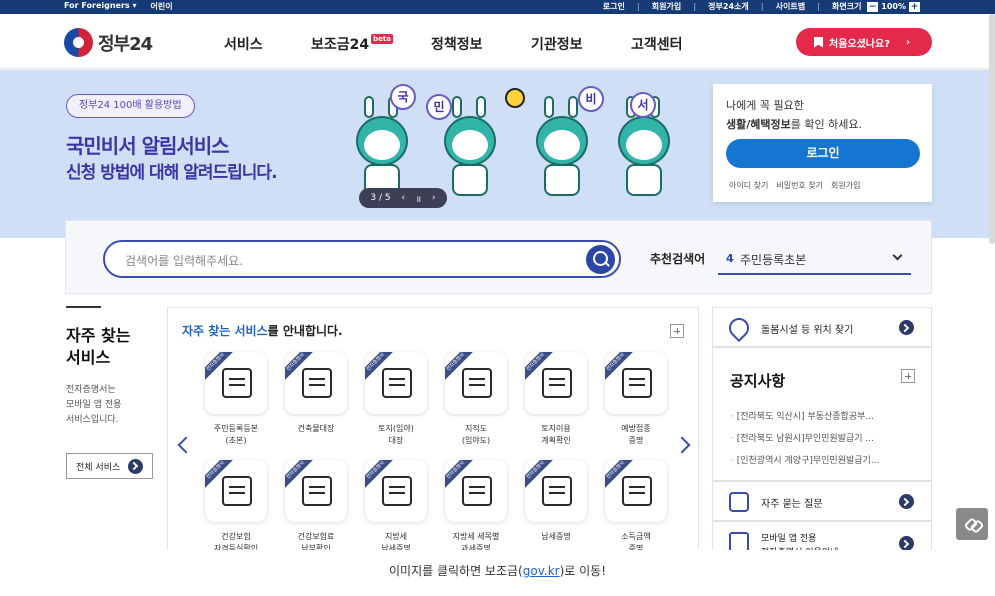  What do you see at coordinates (98, 335) in the screenshot?
I see `section-title-line: 자주 찾는` at bounding box center [98, 335].